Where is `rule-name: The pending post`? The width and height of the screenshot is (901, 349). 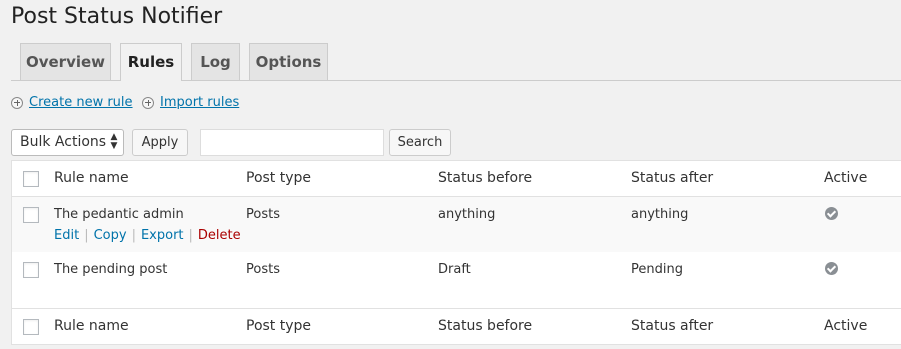 rule-name: The pending post is located at coordinates (110, 269).